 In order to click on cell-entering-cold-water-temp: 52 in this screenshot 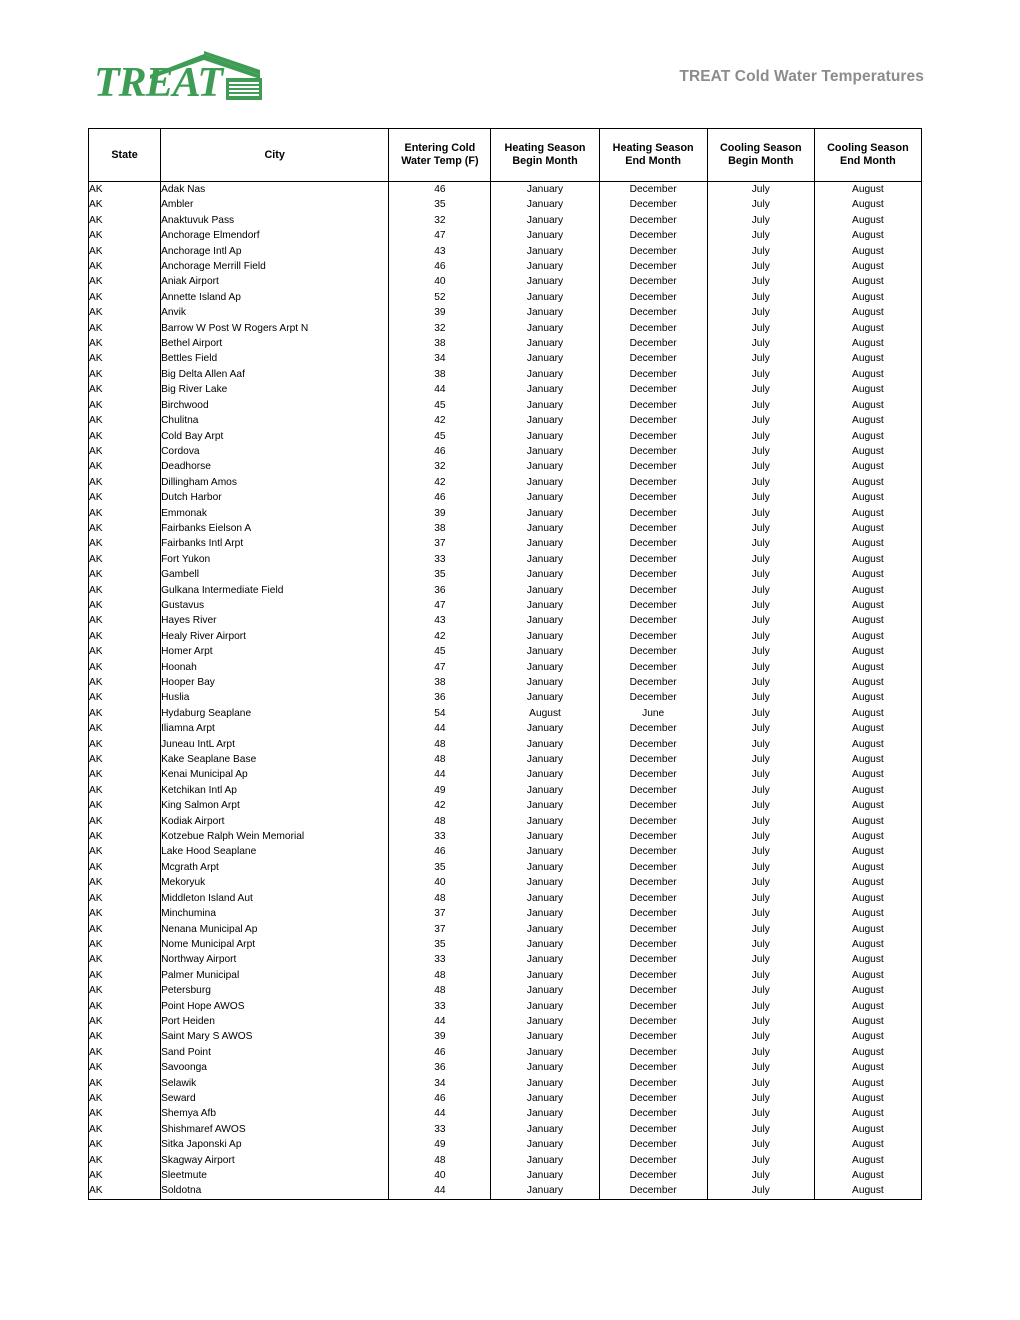, I will do `click(440, 297)`.